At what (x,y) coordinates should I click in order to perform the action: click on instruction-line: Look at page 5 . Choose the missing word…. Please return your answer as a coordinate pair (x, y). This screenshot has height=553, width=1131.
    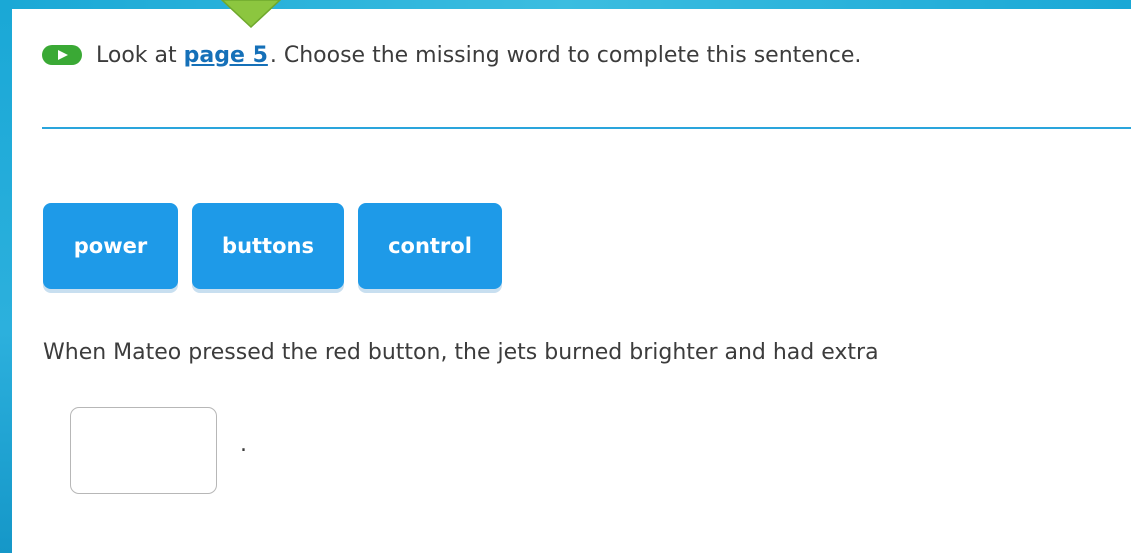
    Looking at the image, I should click on (451, 55).